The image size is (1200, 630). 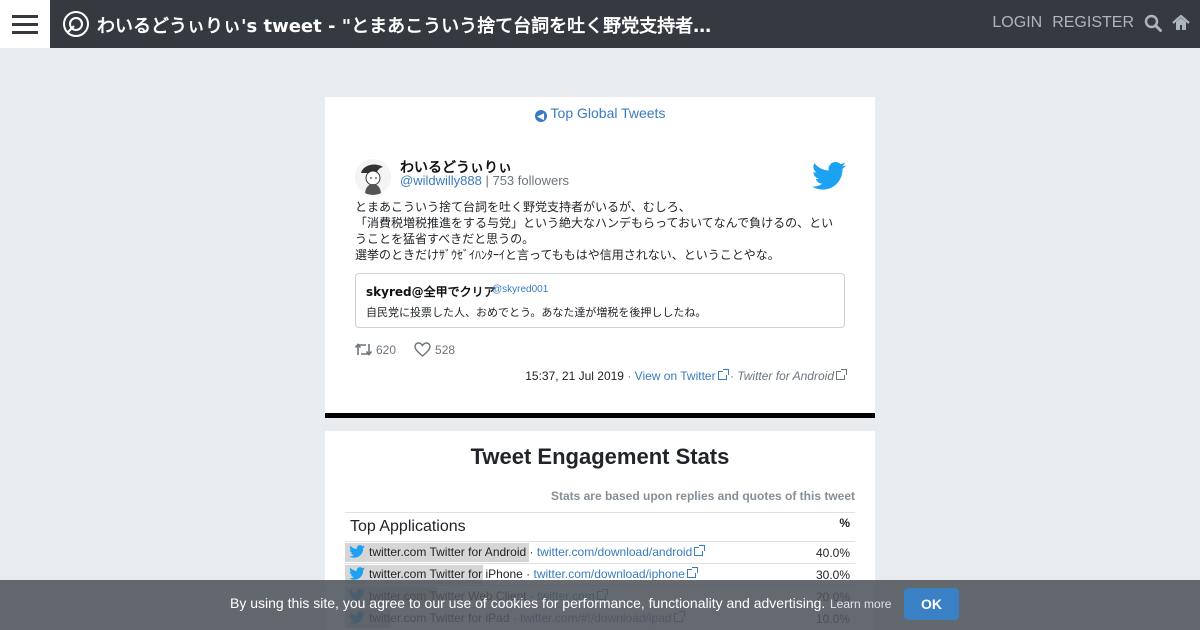 I want to click on menu-button, so click(x=25, y=24).